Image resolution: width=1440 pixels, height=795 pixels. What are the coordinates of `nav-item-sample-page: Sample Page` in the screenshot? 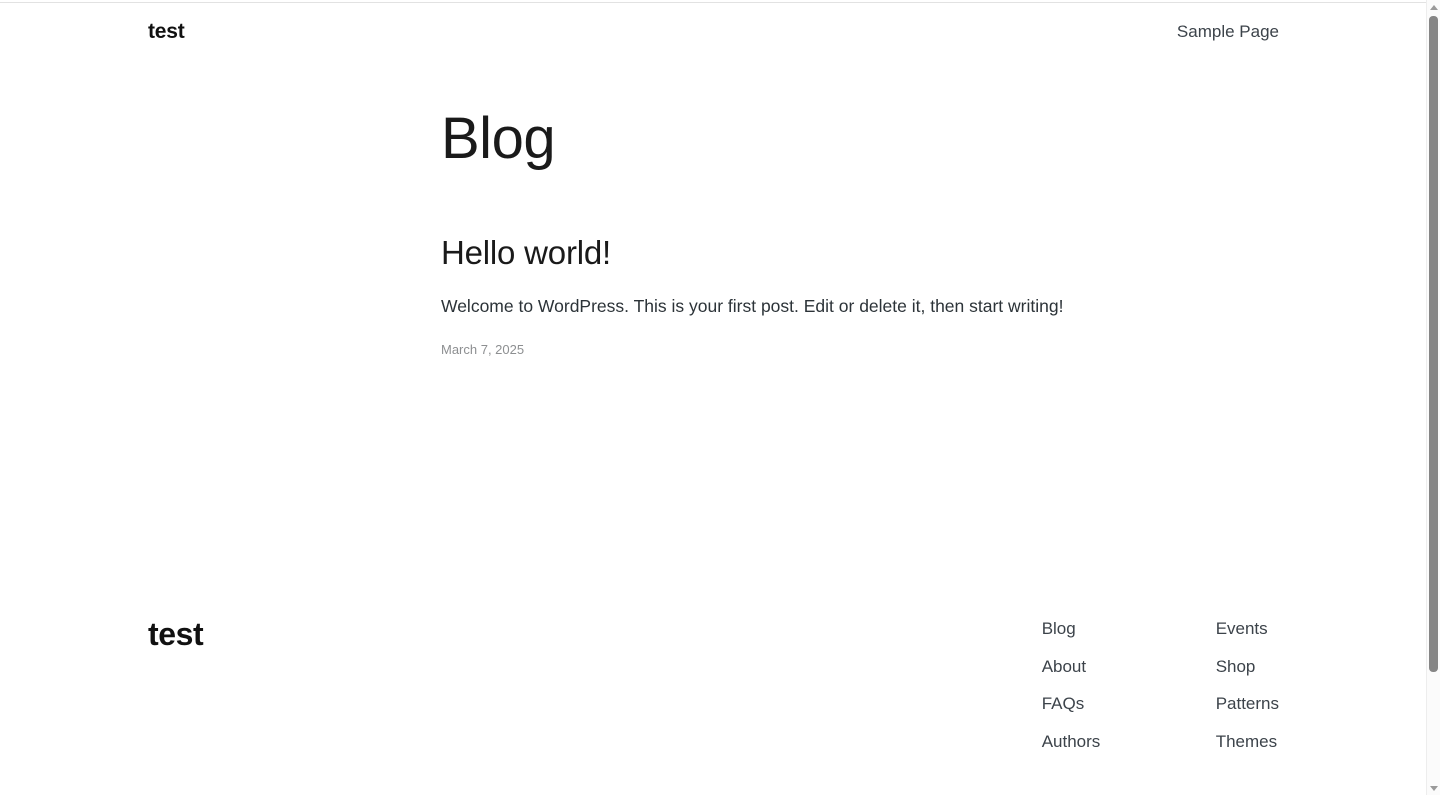 It's located at (1228, 31).